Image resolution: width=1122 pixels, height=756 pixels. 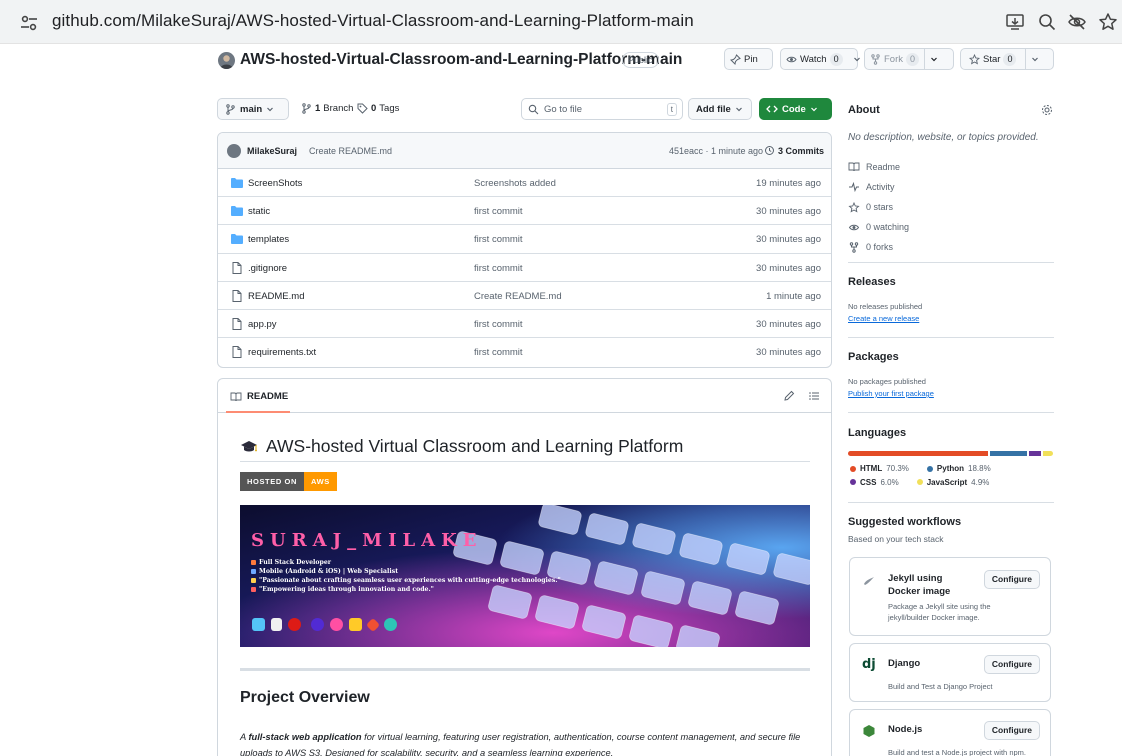 I want to click on about-activity-link: Activity, so click(x=878, y=187).